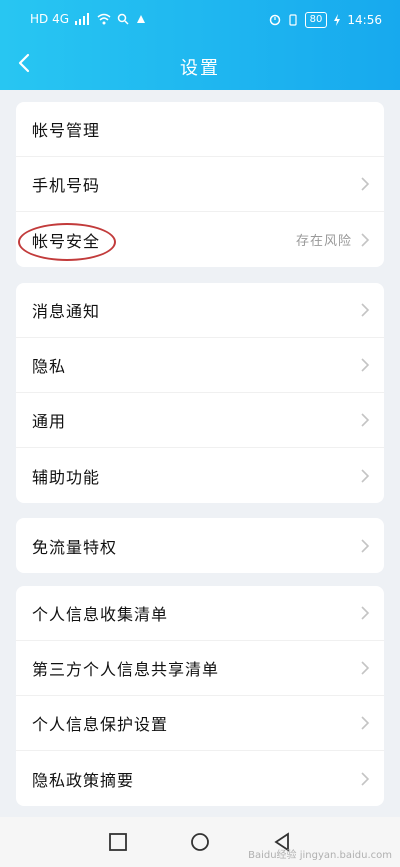  I want to click on privacy-policy-summary-item: 隐私政策摘要, so click(200, 778).